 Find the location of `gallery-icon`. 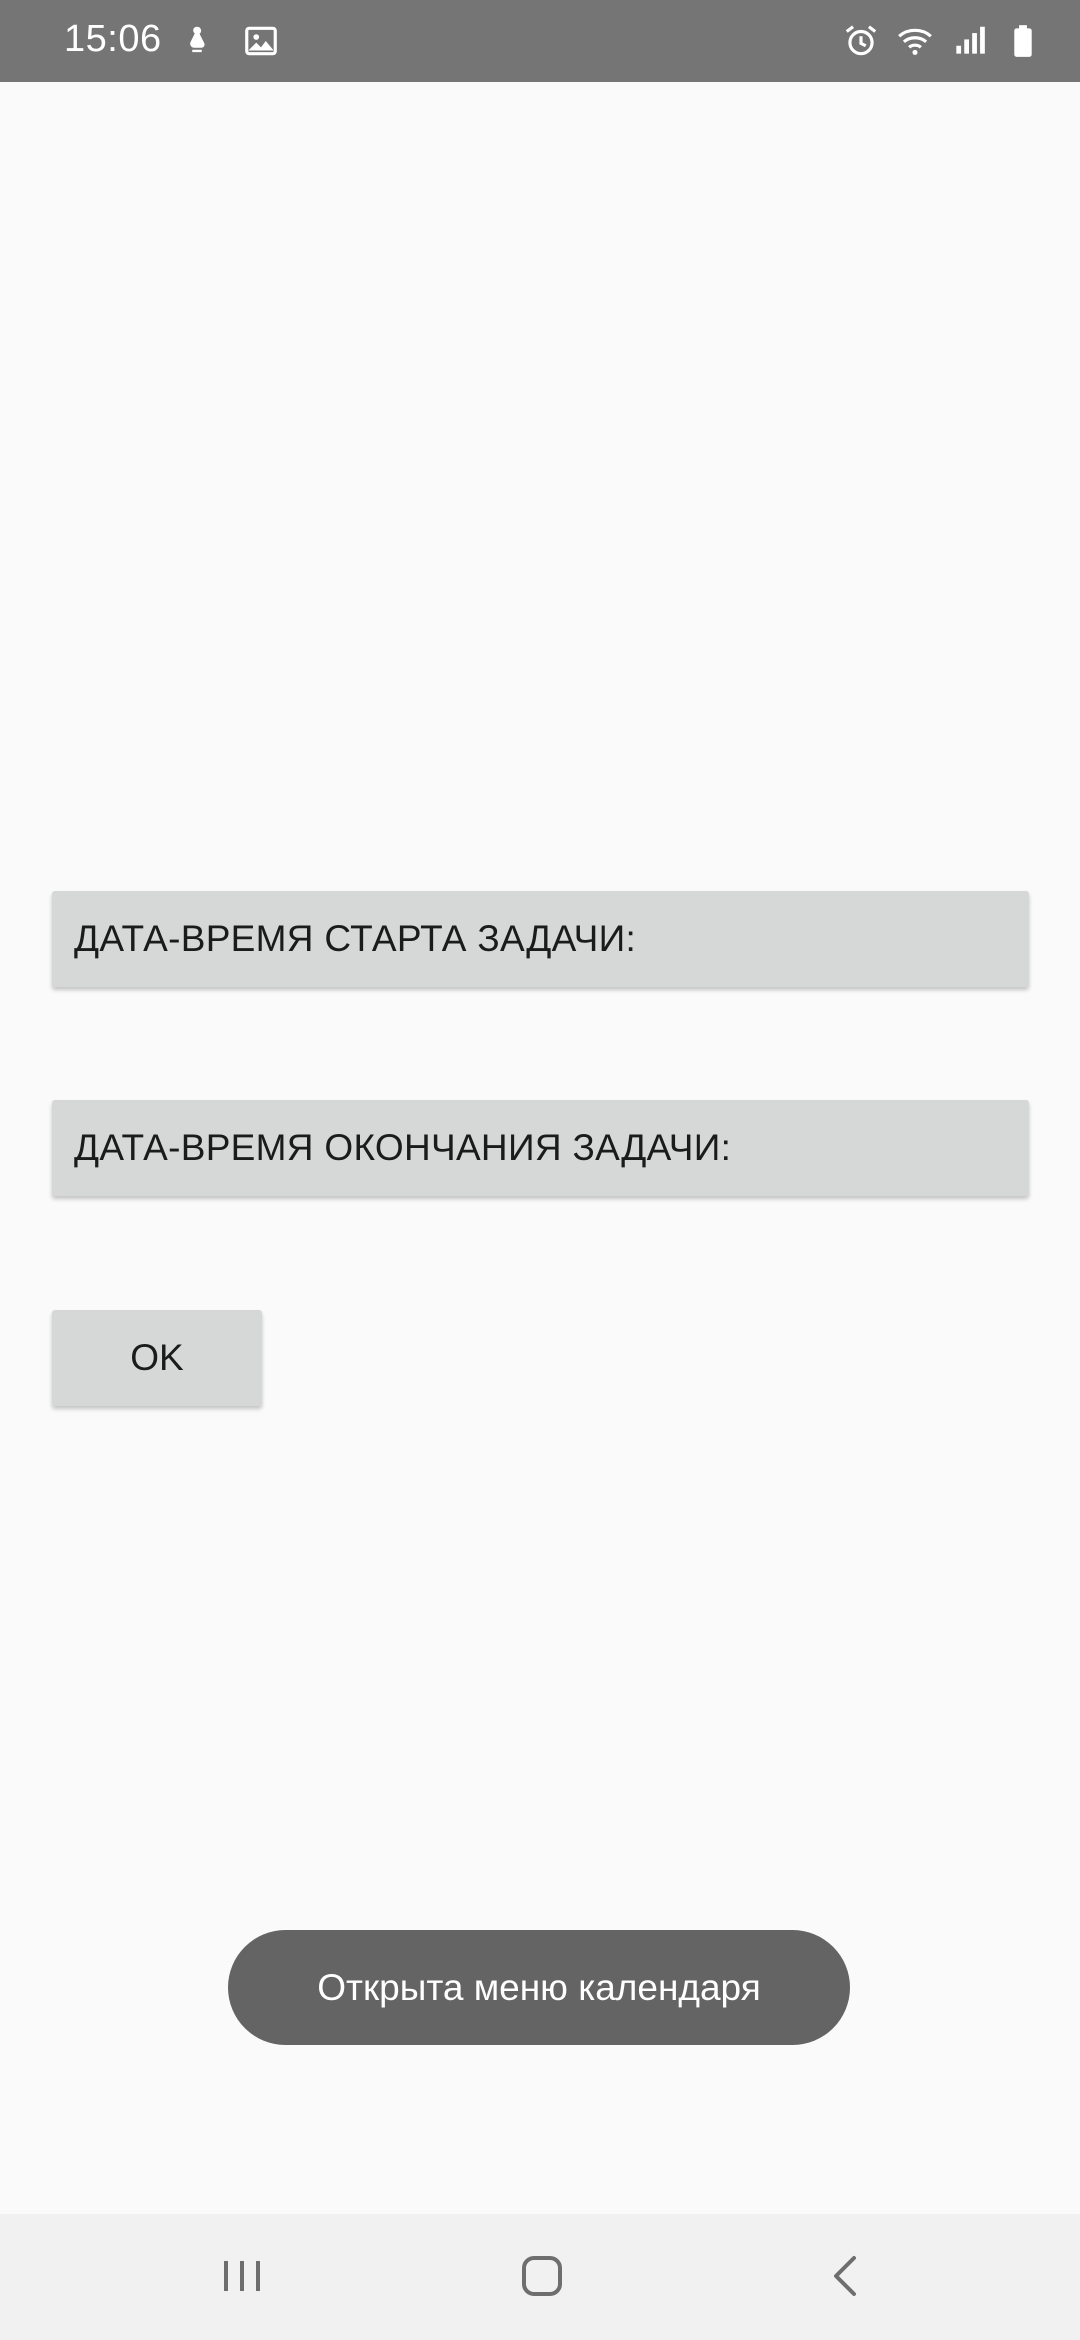

gallery-icon is located at coordinates (261, 41).